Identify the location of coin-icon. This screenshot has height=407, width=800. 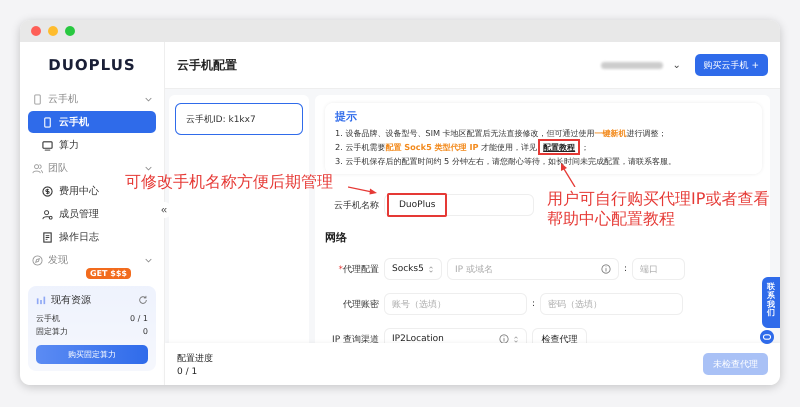
(47, 191).